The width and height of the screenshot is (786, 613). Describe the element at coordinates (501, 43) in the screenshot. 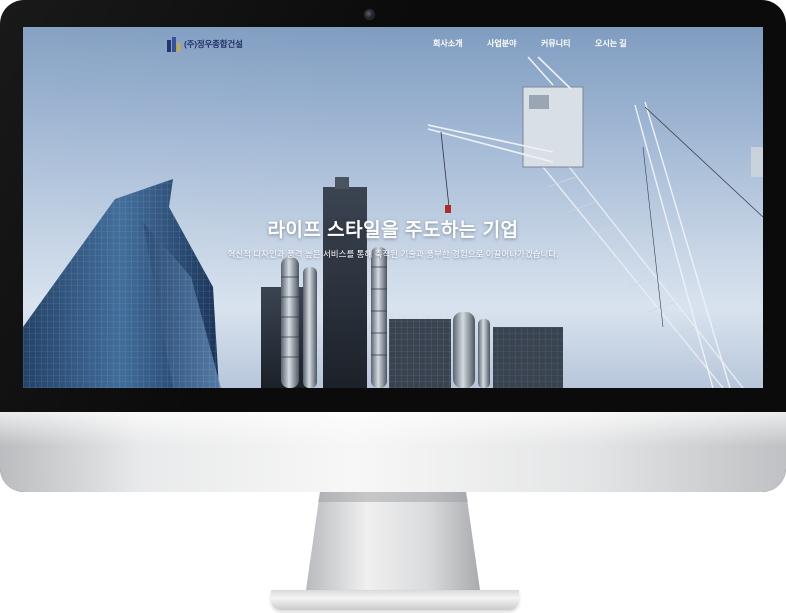

I see `nav-item-business: 사업분야` at that location.